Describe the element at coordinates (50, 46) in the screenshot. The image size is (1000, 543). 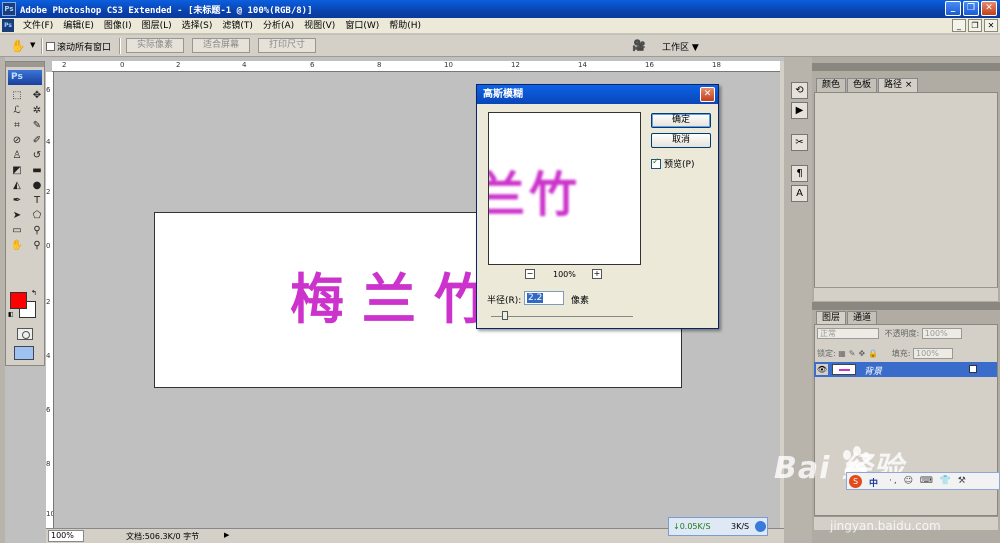
I see `checkbox-box` at that location.